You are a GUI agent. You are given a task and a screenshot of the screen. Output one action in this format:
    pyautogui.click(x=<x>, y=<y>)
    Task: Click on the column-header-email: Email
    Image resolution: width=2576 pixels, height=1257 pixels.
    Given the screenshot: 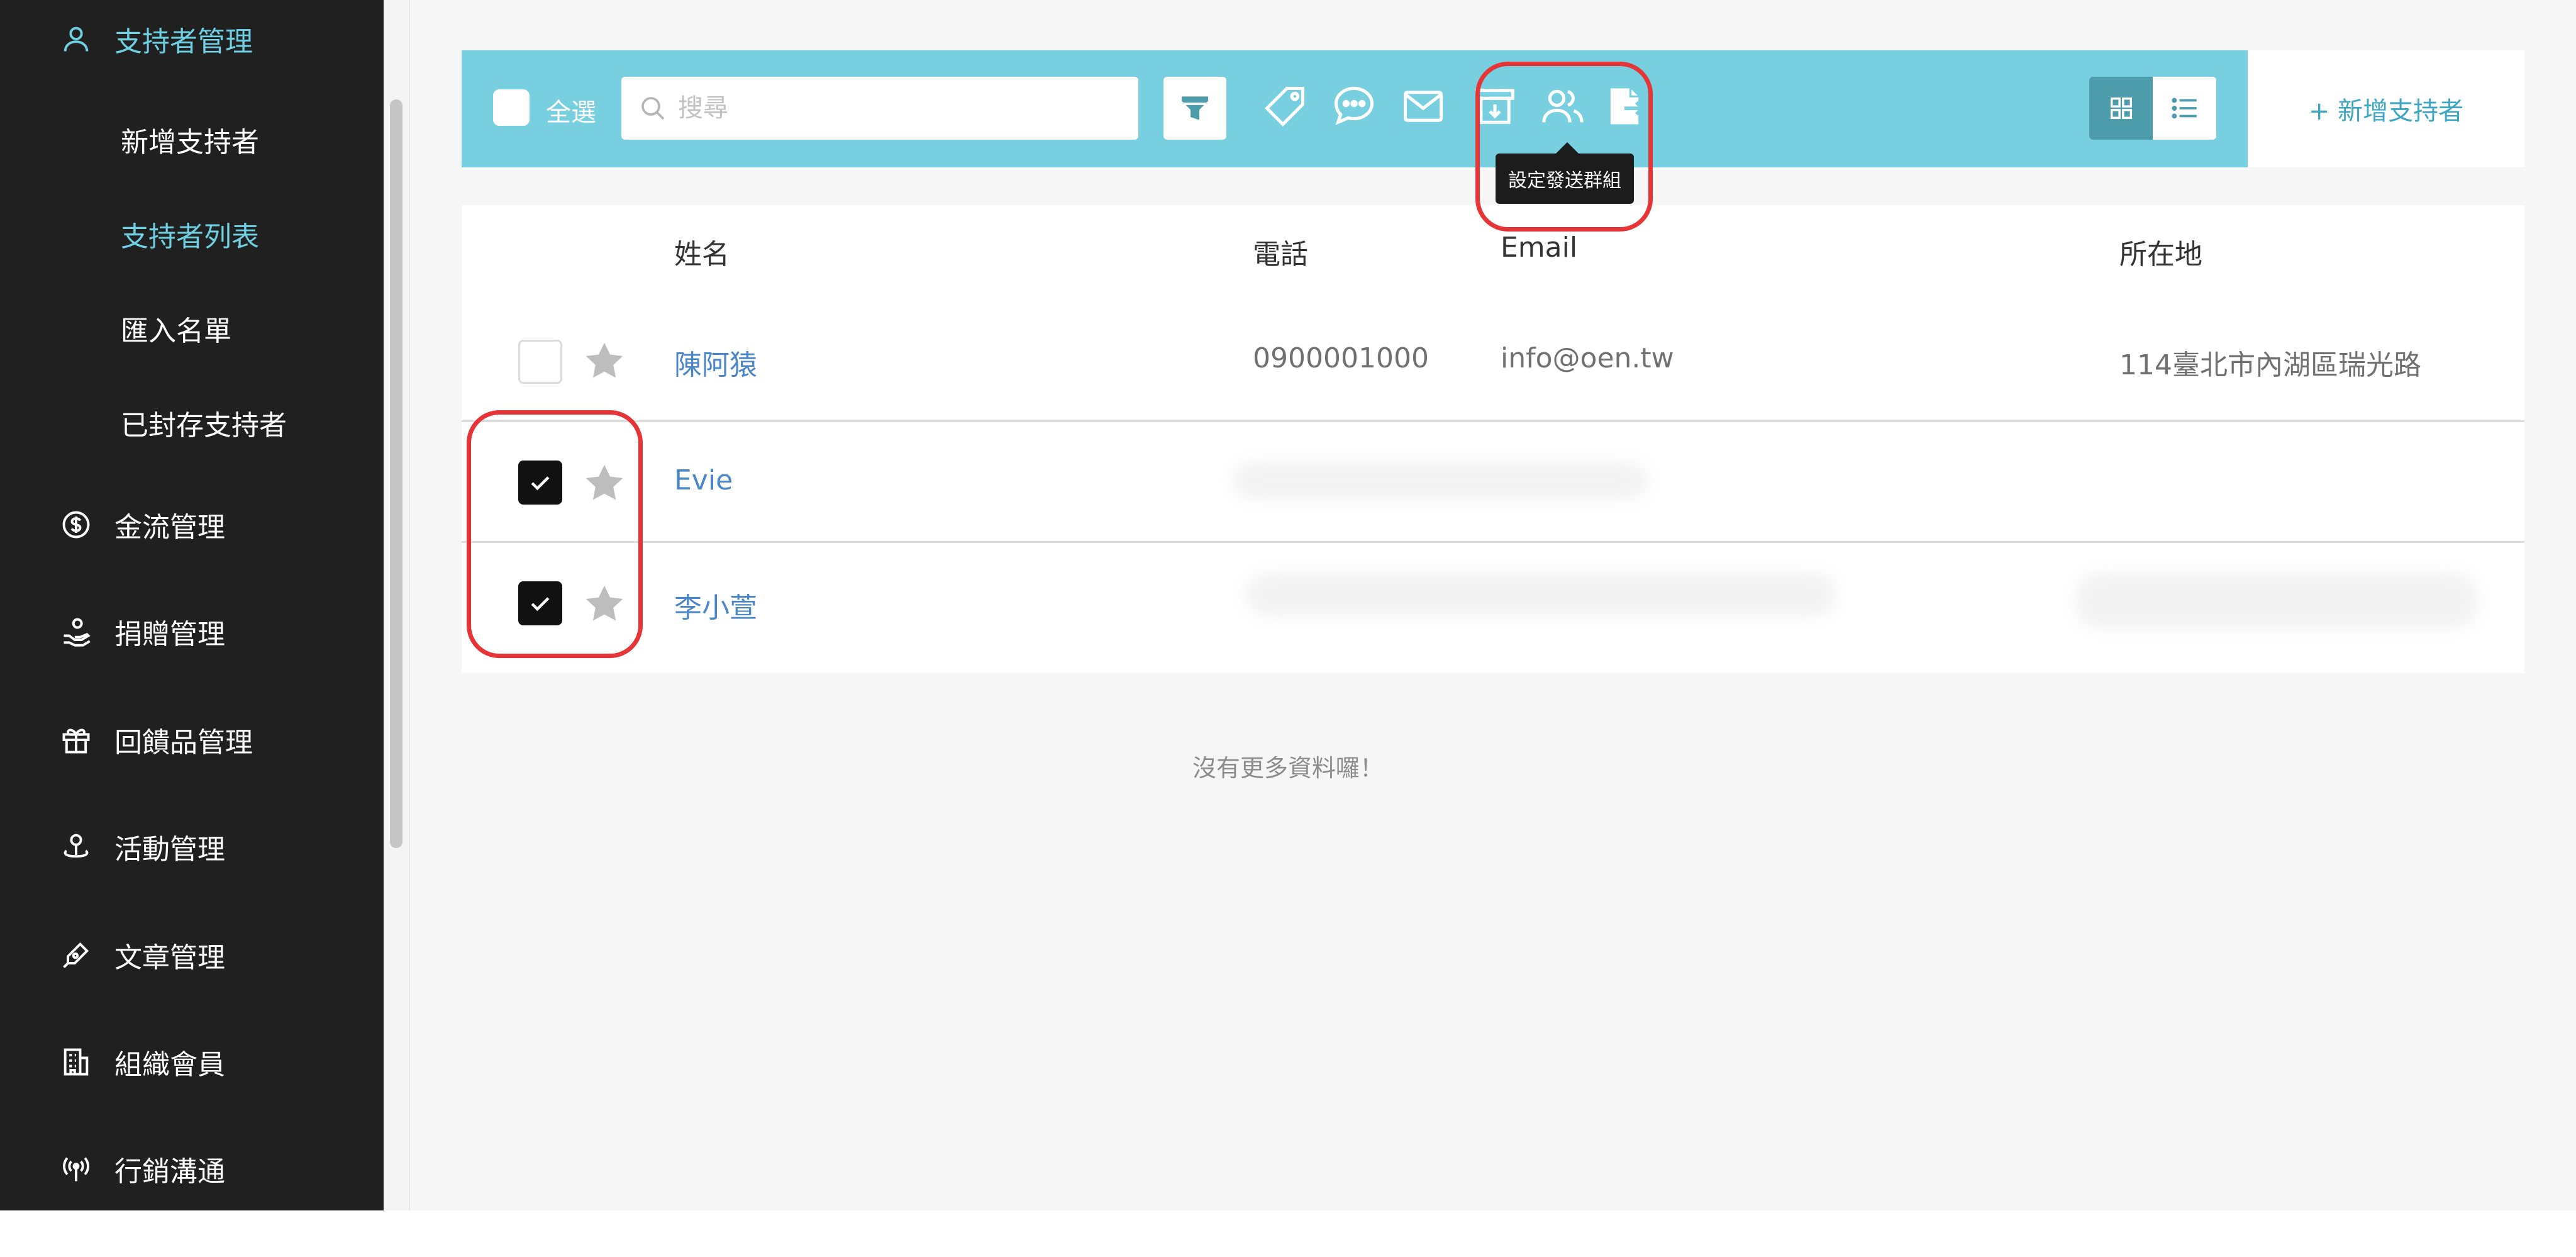 What is the action you would take?
    pyautogui.click(x=1539, y=248)
    